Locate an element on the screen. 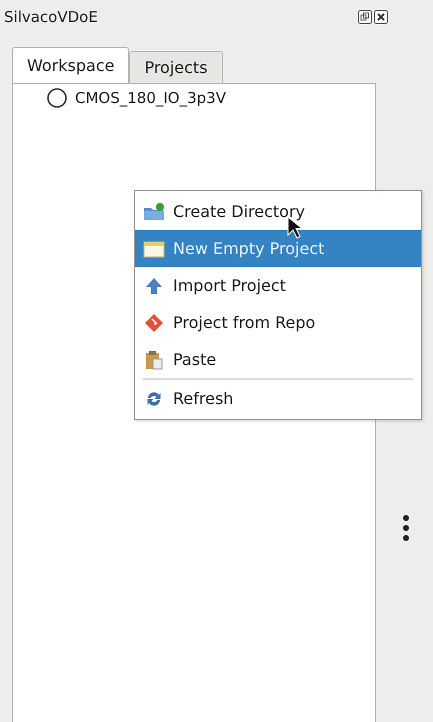 This screenshot has width=433, height=722. window-icon is located at coordinates (154, 249).